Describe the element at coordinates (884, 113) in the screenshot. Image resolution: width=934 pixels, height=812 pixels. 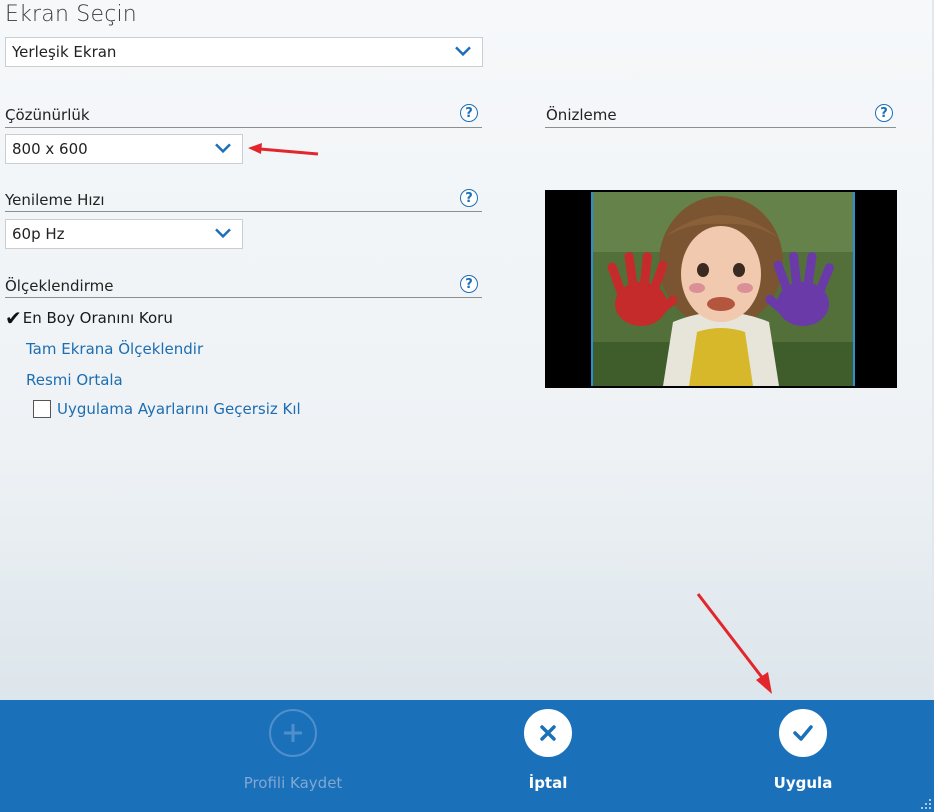
I see `preview-help-icon: ?` at that location.